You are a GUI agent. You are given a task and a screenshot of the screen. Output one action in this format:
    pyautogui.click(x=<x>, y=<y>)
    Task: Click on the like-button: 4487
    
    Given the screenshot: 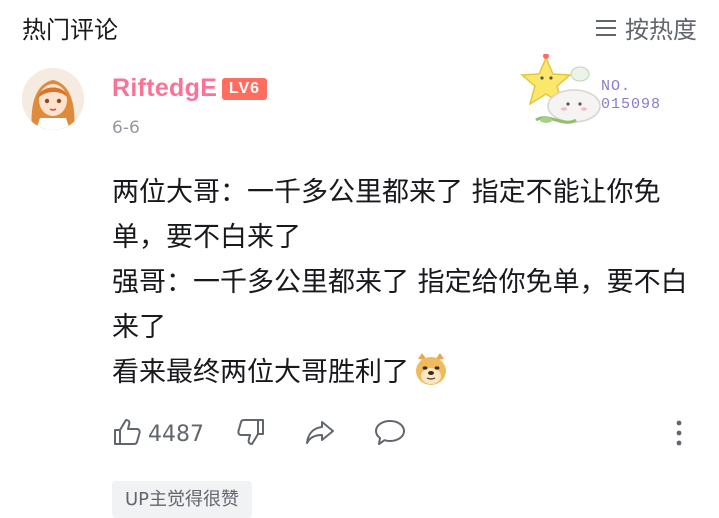 What is the action you would take?
    pyautogui.click(x=158, y=434)
    